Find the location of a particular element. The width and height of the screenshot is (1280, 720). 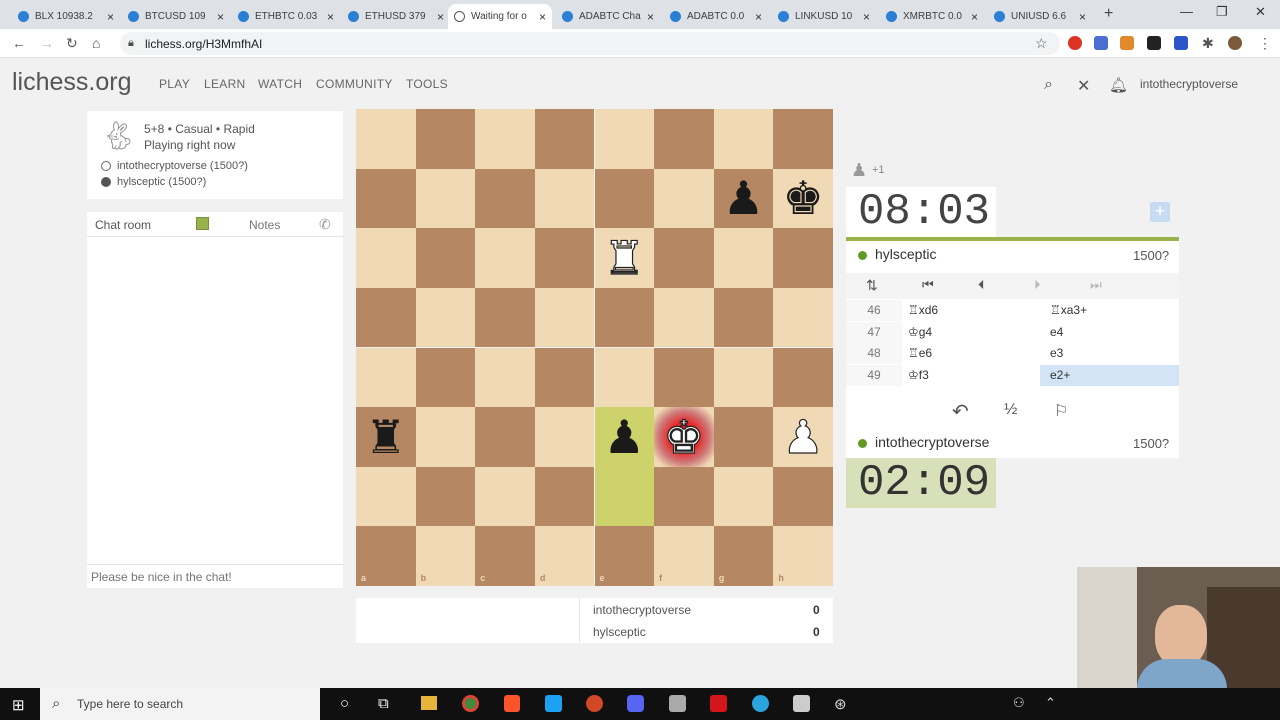

nav-play: PLAY is located at coordinates (174, 84).